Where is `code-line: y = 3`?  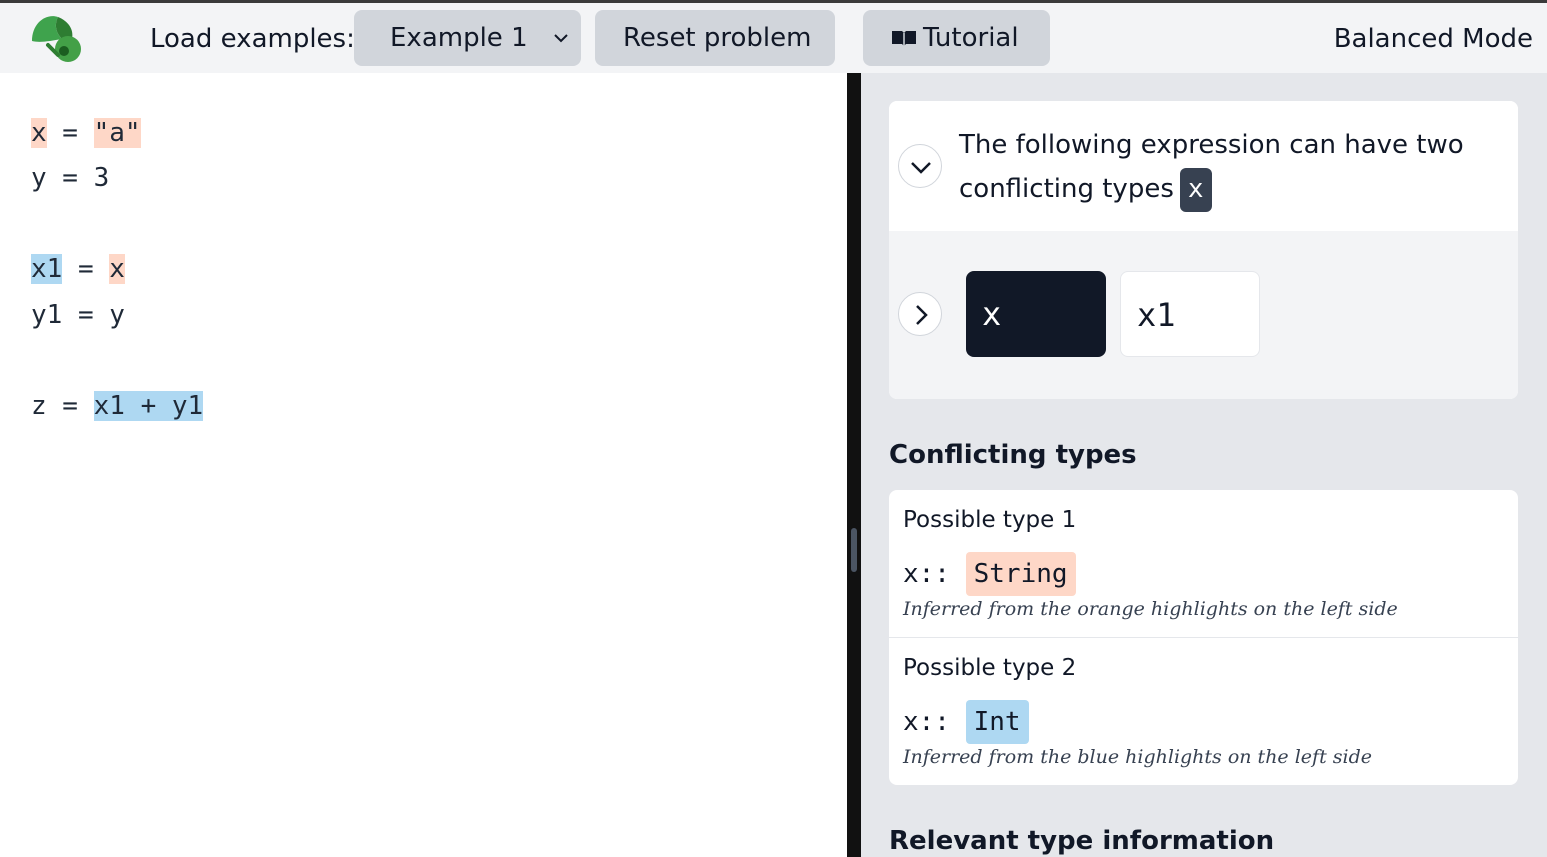
code-line: y = 3 is located at coordinates (70, 178).